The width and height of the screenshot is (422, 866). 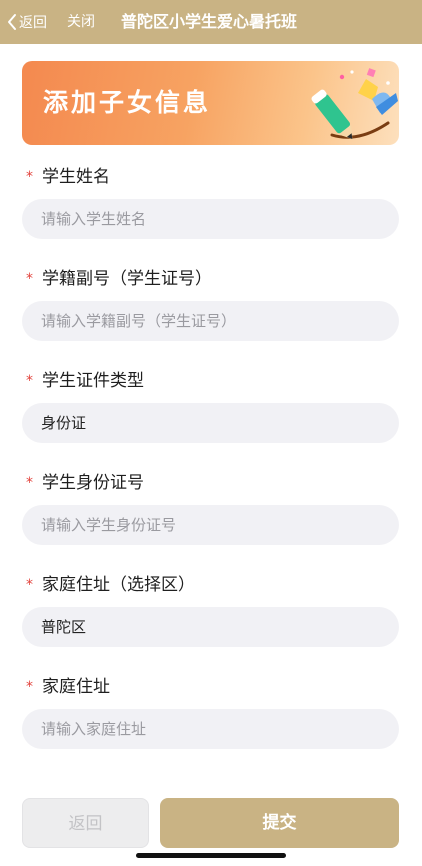 I want to click on nav-back-label: 返回, so click(x=33, y=23).